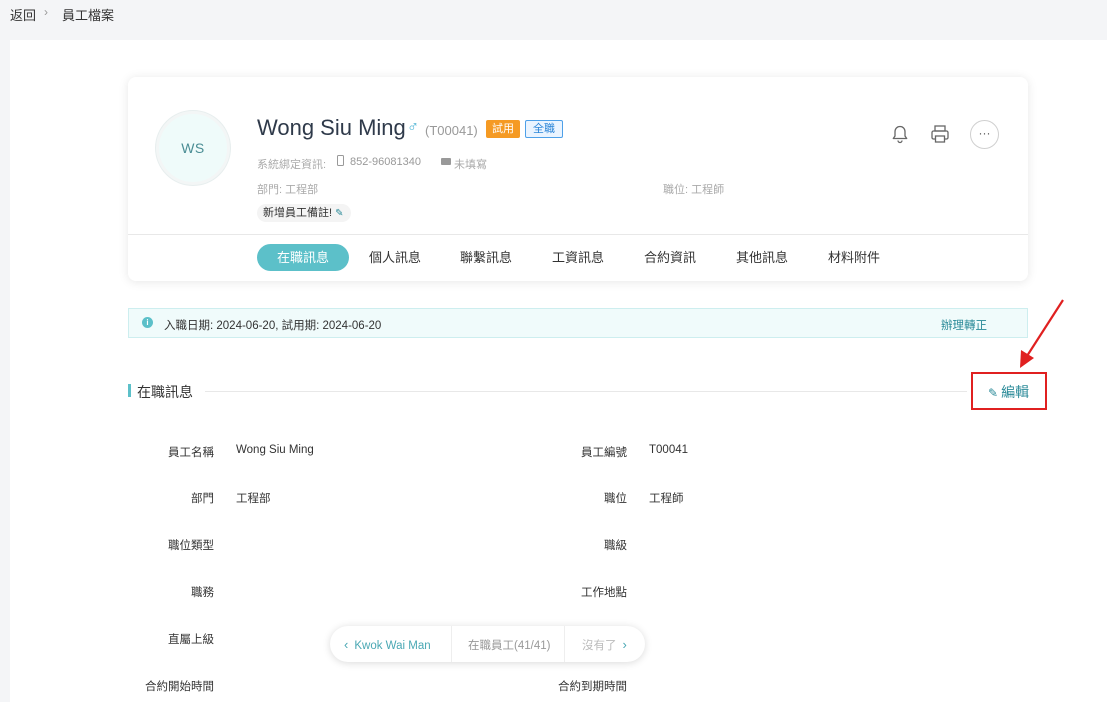 The image size is (1107, 702). Describe the element at coordinates (288, 190) in the screenshot. I see `department-info: 部門: 工程部` at that location.